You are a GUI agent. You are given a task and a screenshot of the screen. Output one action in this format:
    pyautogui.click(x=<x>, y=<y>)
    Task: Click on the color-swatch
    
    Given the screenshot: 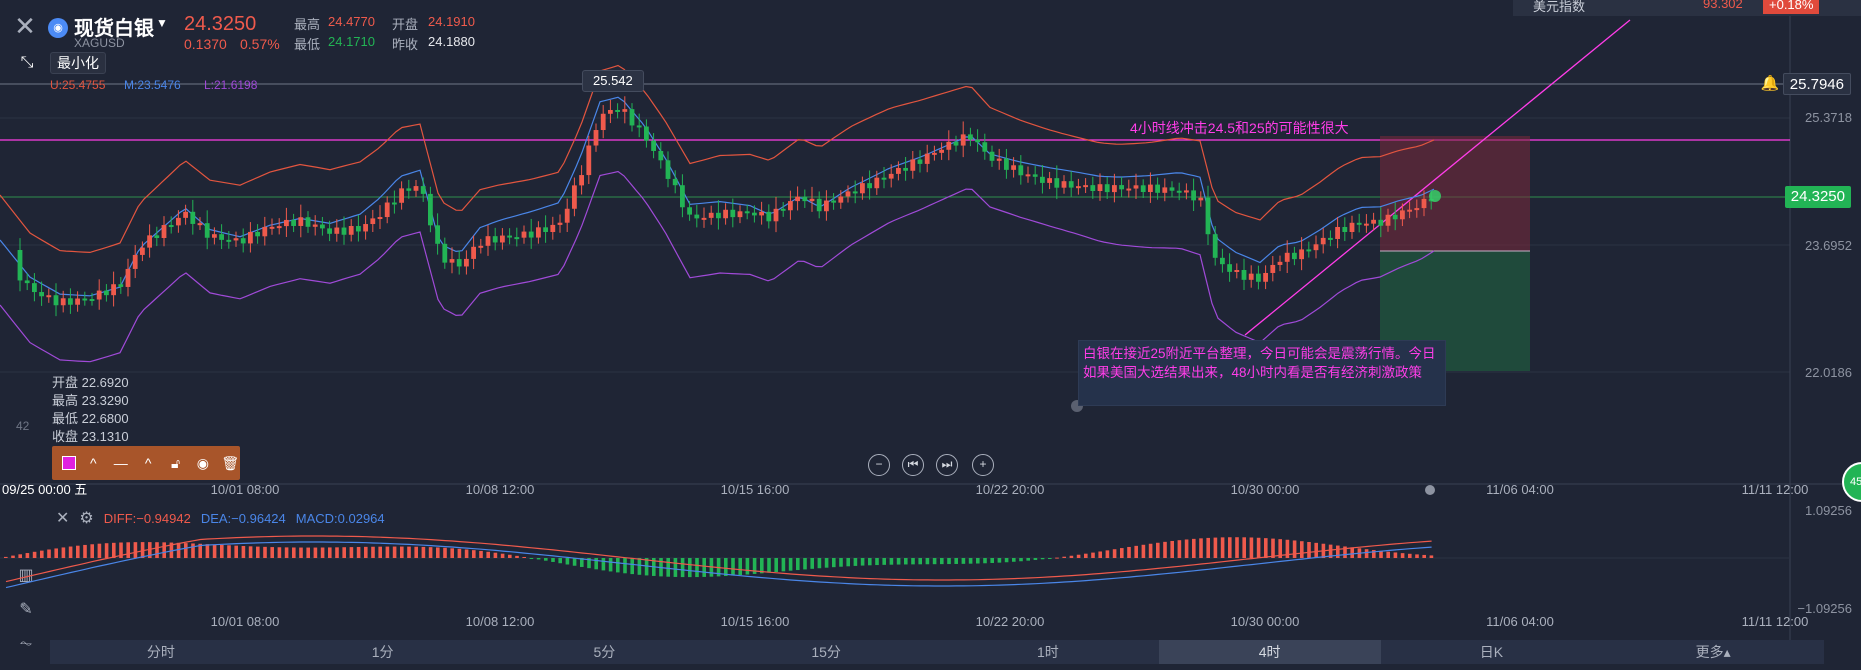 What is the action you would take?
    pyautogui.click(x=69, y=463)
    